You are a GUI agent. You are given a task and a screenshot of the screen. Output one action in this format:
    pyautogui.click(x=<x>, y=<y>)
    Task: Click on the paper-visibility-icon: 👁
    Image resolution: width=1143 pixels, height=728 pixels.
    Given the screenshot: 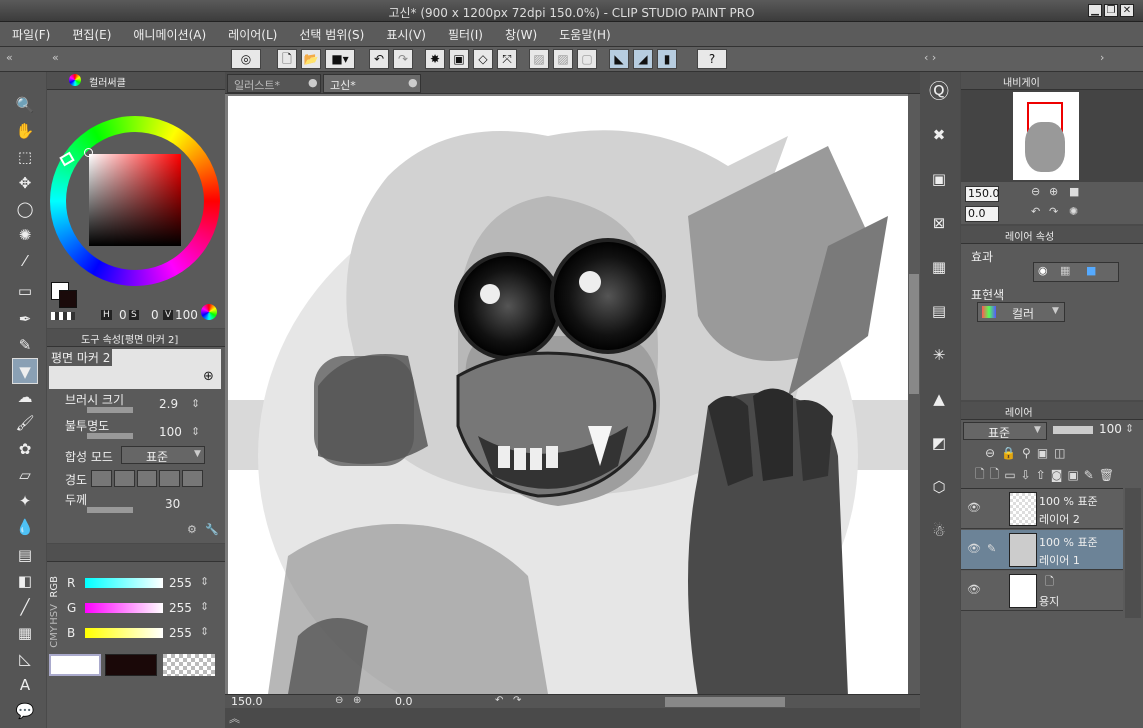 What is the action you would take?
    pyautogui.click(x=974, y=589)
    